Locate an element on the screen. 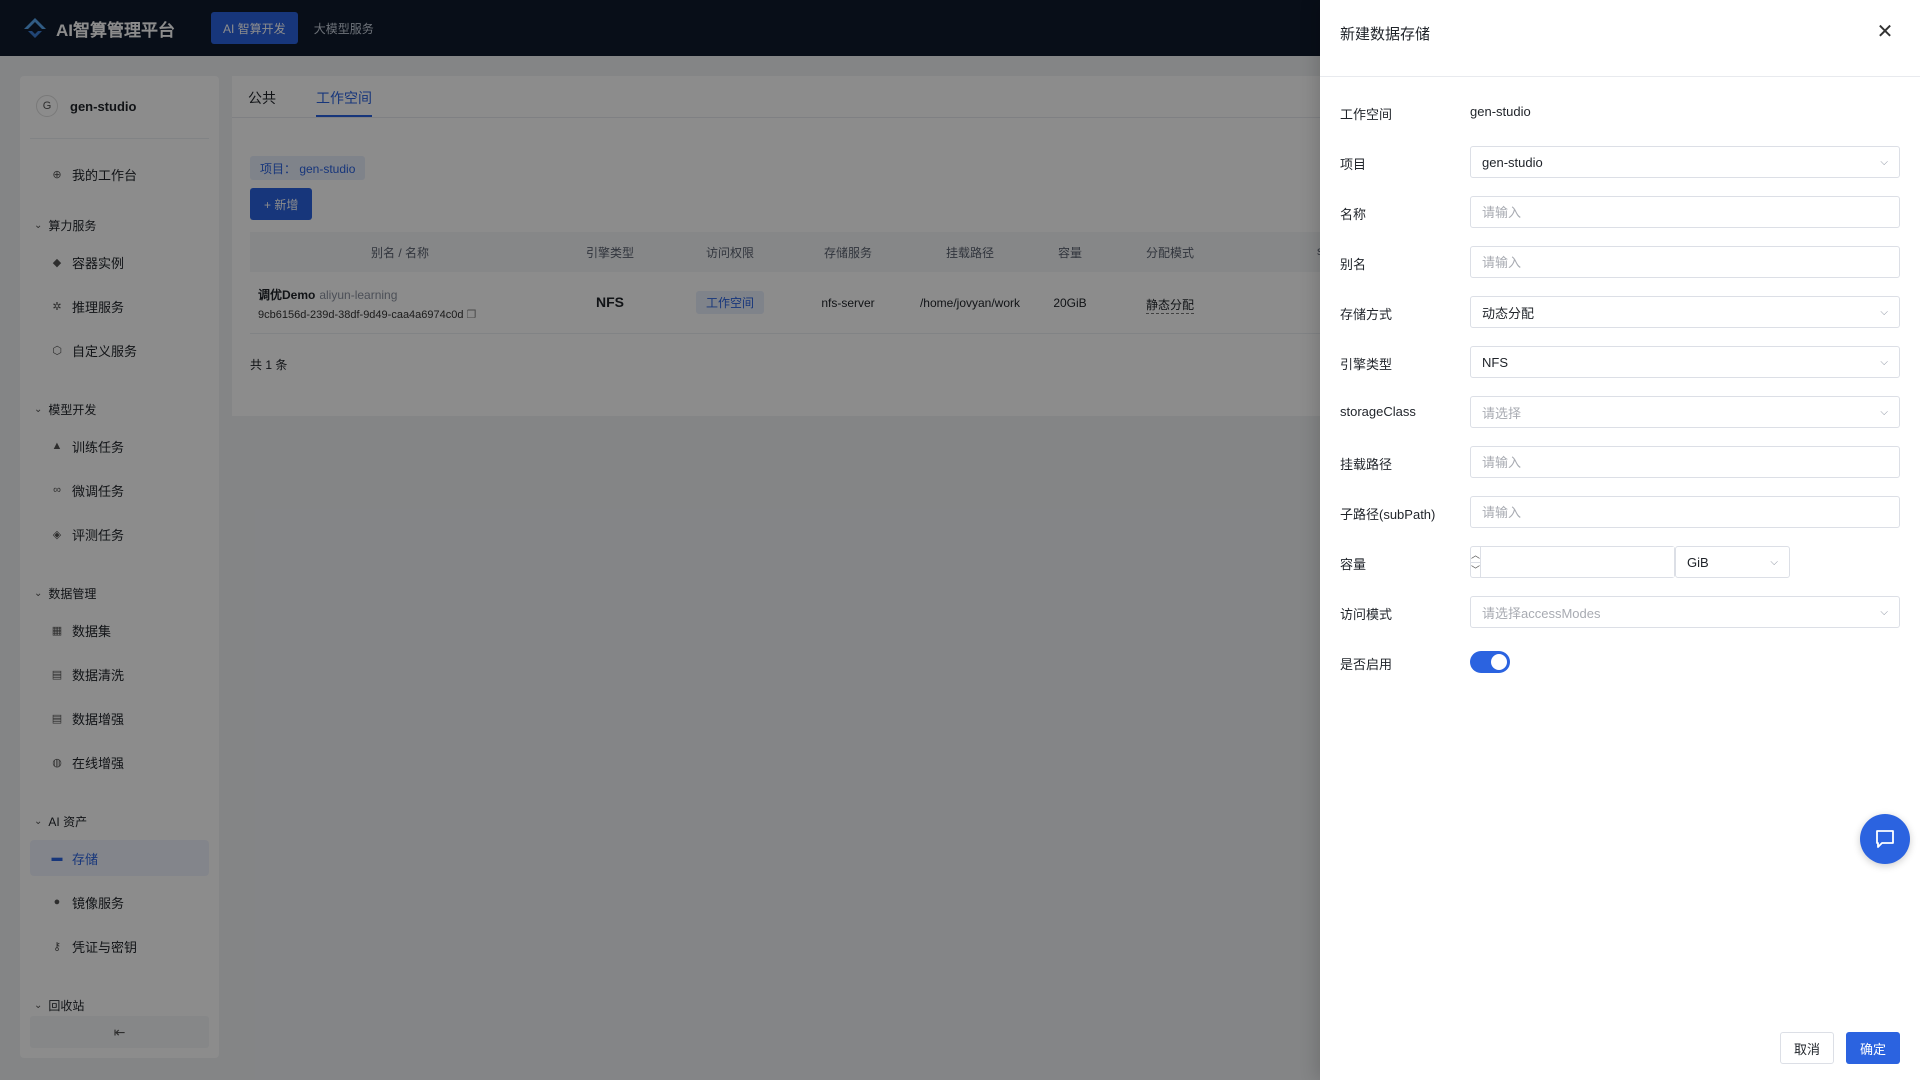 The height and width of the screenshot is (1080, 1920). drawer-header: 新建数据存储 ✕ is located at coordinates (1620, 38).